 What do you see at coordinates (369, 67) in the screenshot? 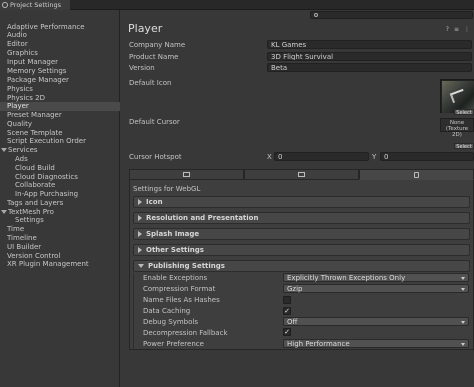
I see `version-field: Beta` at bounding box center [369, 67].